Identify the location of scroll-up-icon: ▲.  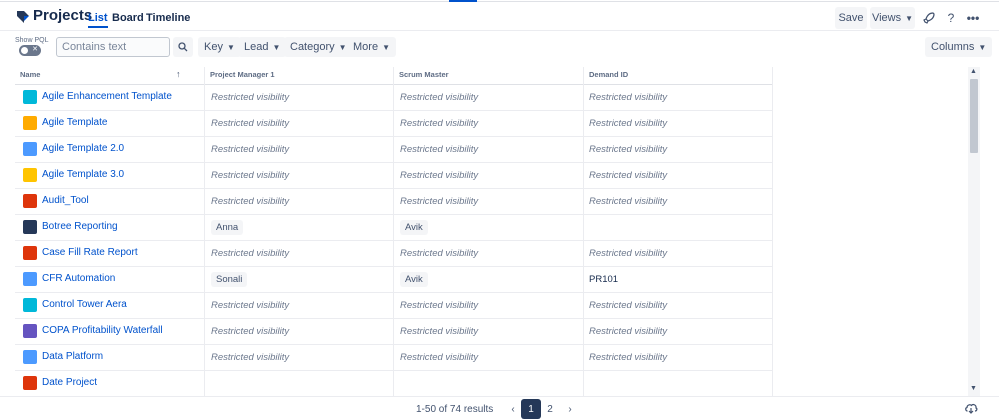
(973, 71).